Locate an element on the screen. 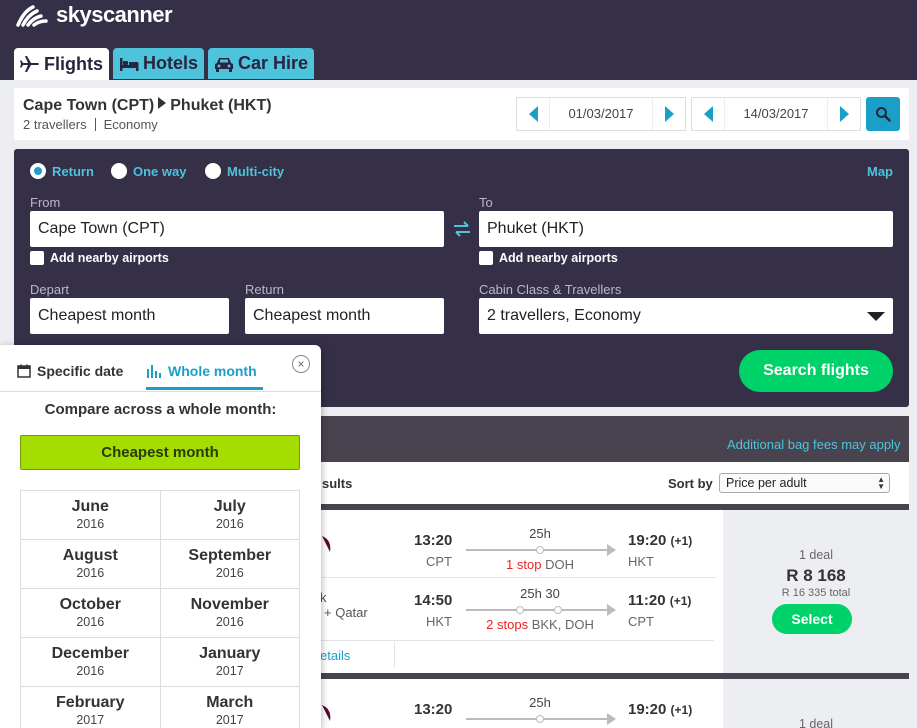 This screenshot has width=917, height=728. outbound-stop-via: DOH is located at coordinates (559, 564).